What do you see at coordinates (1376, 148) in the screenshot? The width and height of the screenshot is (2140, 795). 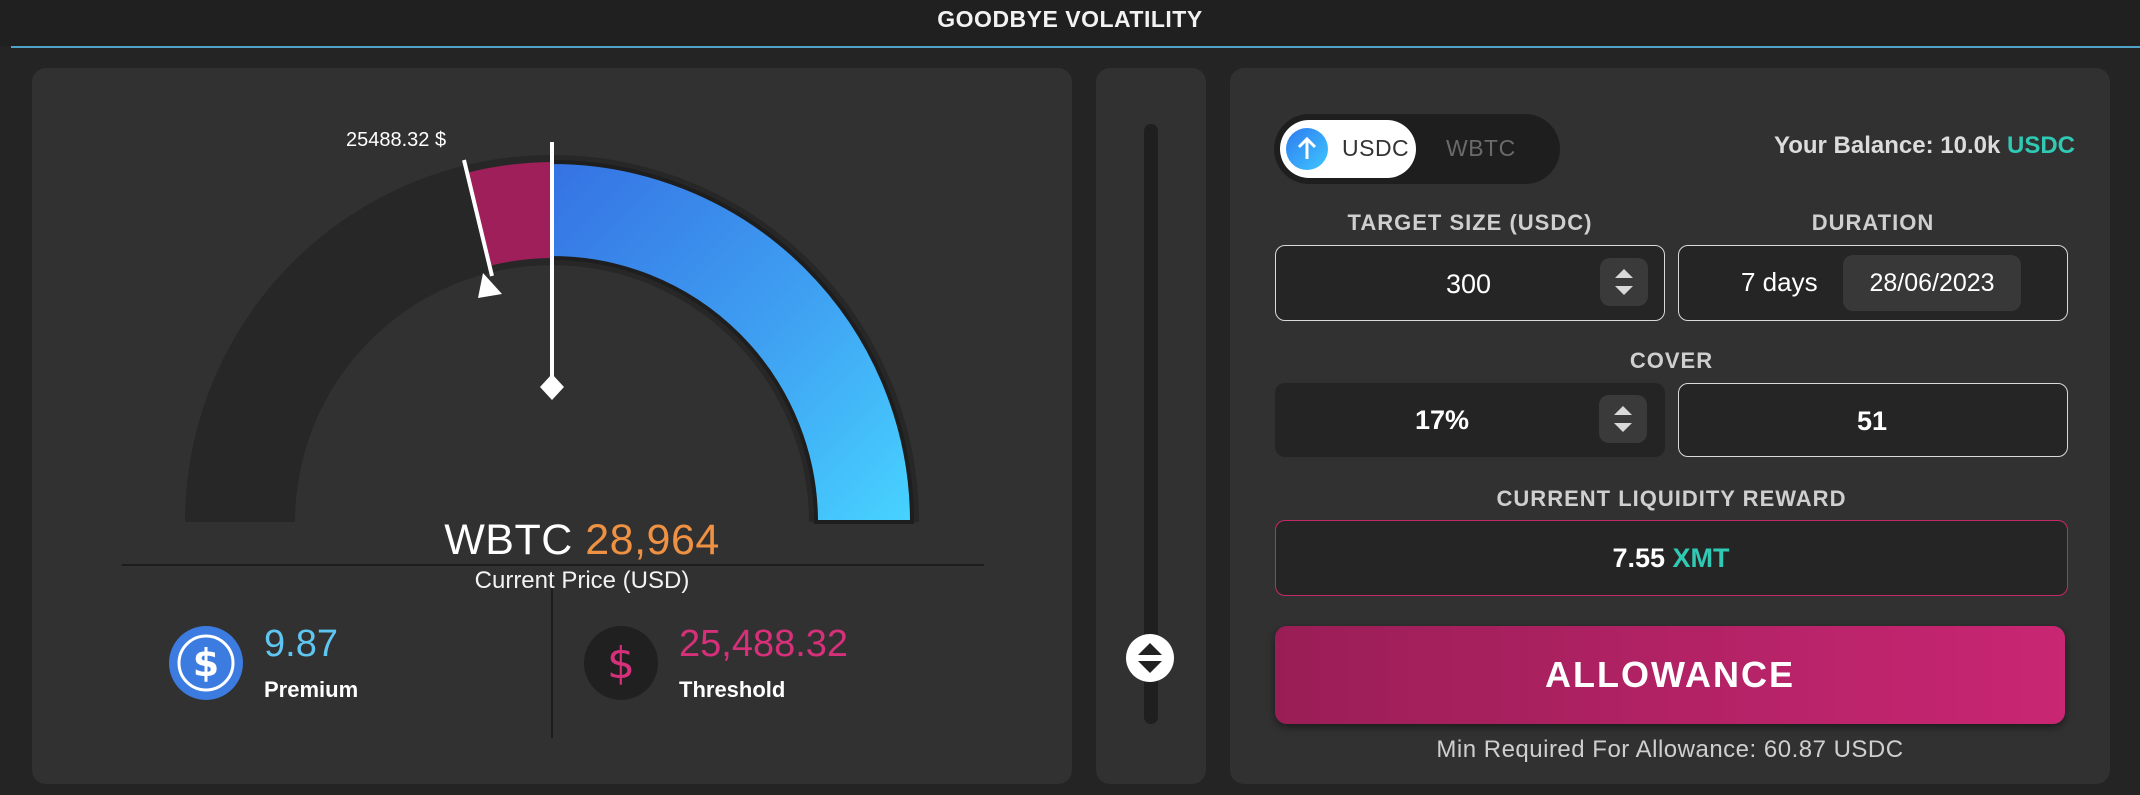 I see `toggle-selected-label: USDC` at bounding box center [1376, 148].